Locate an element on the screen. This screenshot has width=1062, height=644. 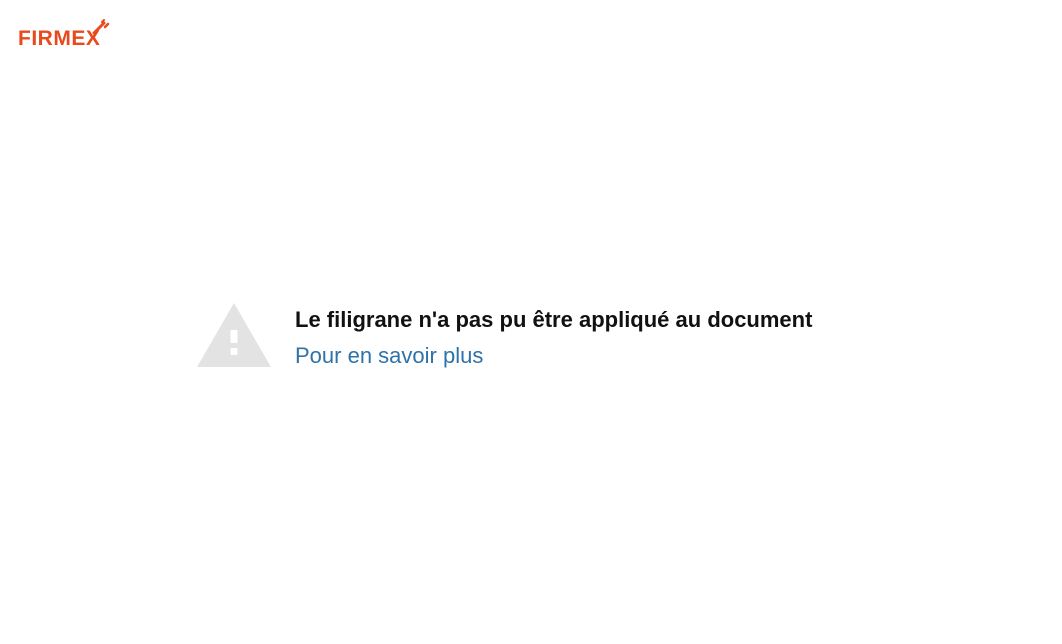
warning-triangle-icon is located at coordinates (234, 335).